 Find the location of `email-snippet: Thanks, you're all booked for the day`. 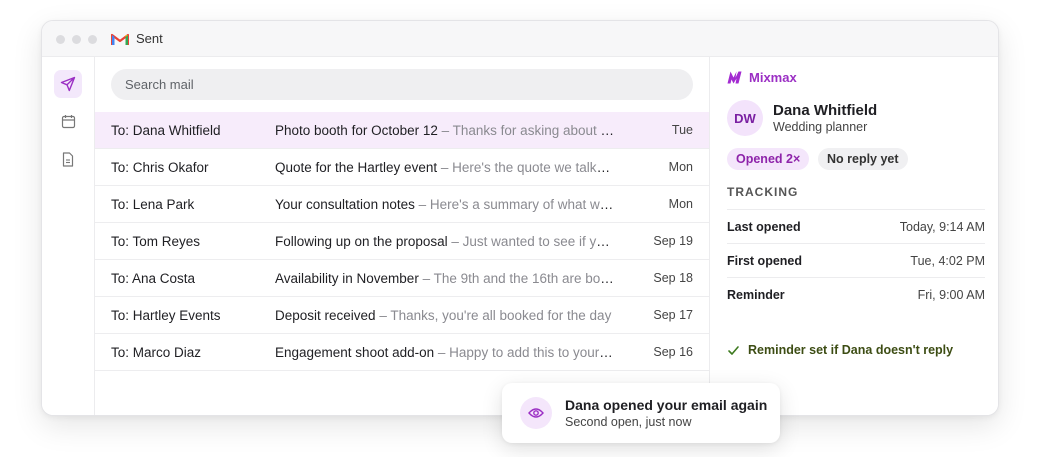

email-snippet: Thanks, you're all booked for the day is located at coordinates (501, 315).